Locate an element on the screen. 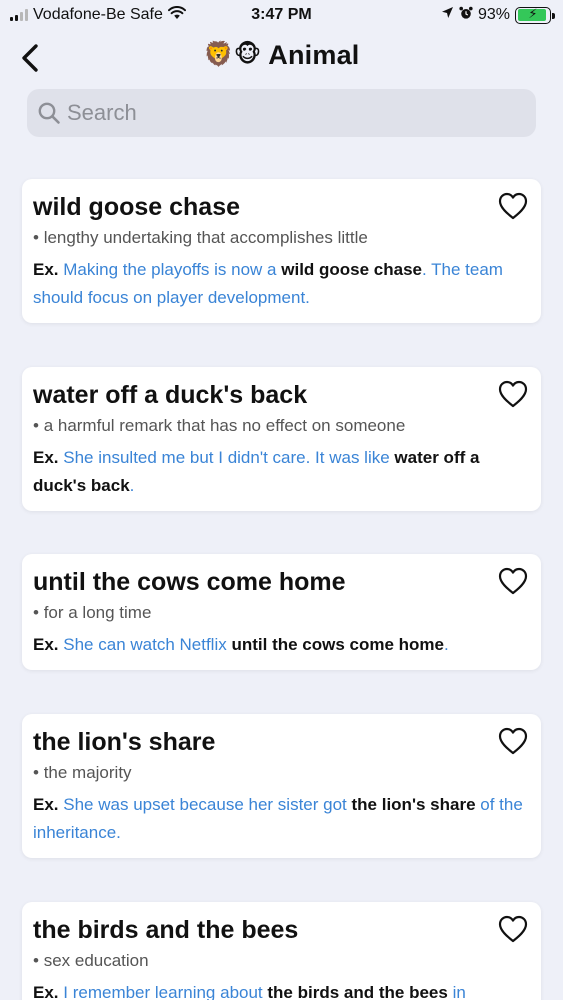 This screenshot has height=1000, width=563. status-left: Vodafone-Be Safe is located at coordinates (98, 15).